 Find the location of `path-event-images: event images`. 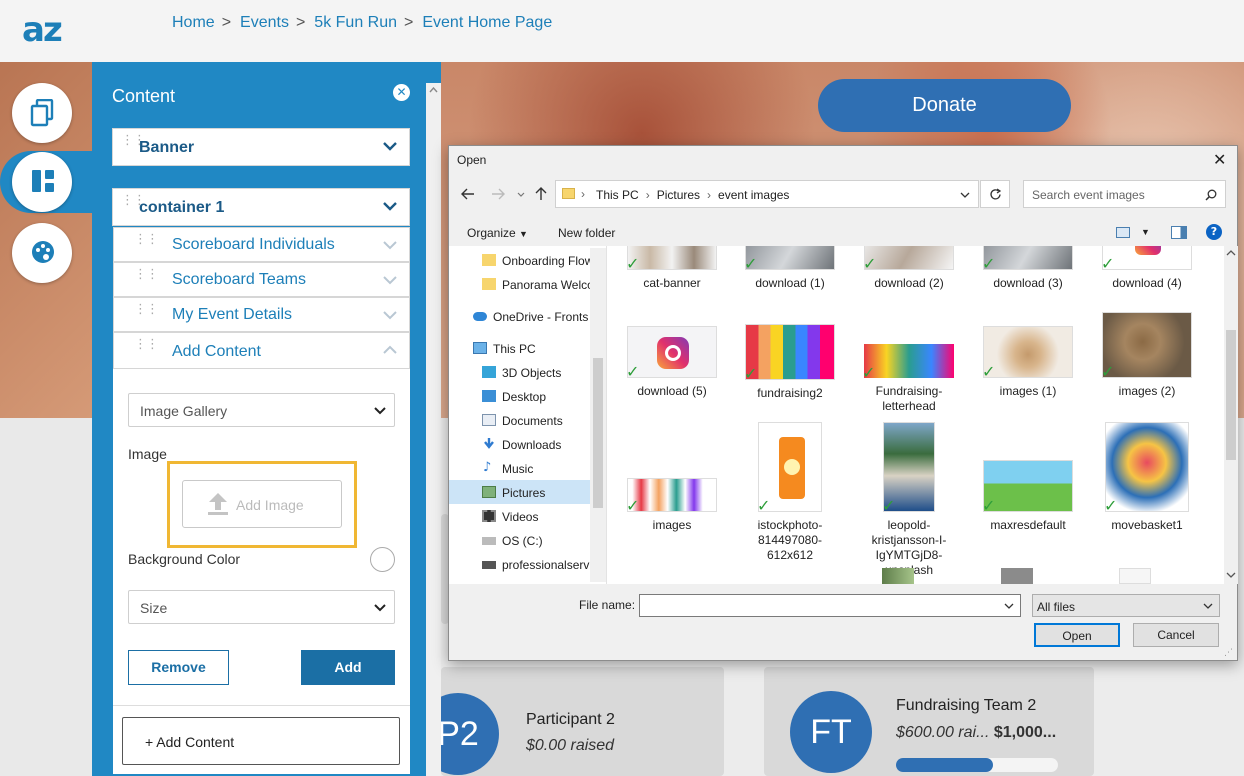

path-event-images: event images is located at coordinates (753, 195).